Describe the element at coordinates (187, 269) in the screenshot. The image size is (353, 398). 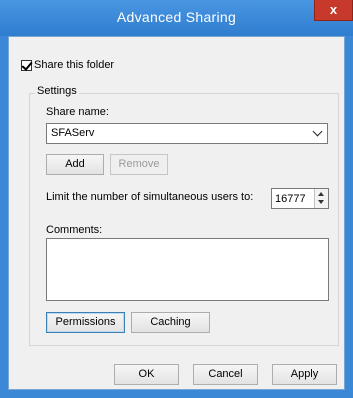
I see `comments-textarea` at that location.